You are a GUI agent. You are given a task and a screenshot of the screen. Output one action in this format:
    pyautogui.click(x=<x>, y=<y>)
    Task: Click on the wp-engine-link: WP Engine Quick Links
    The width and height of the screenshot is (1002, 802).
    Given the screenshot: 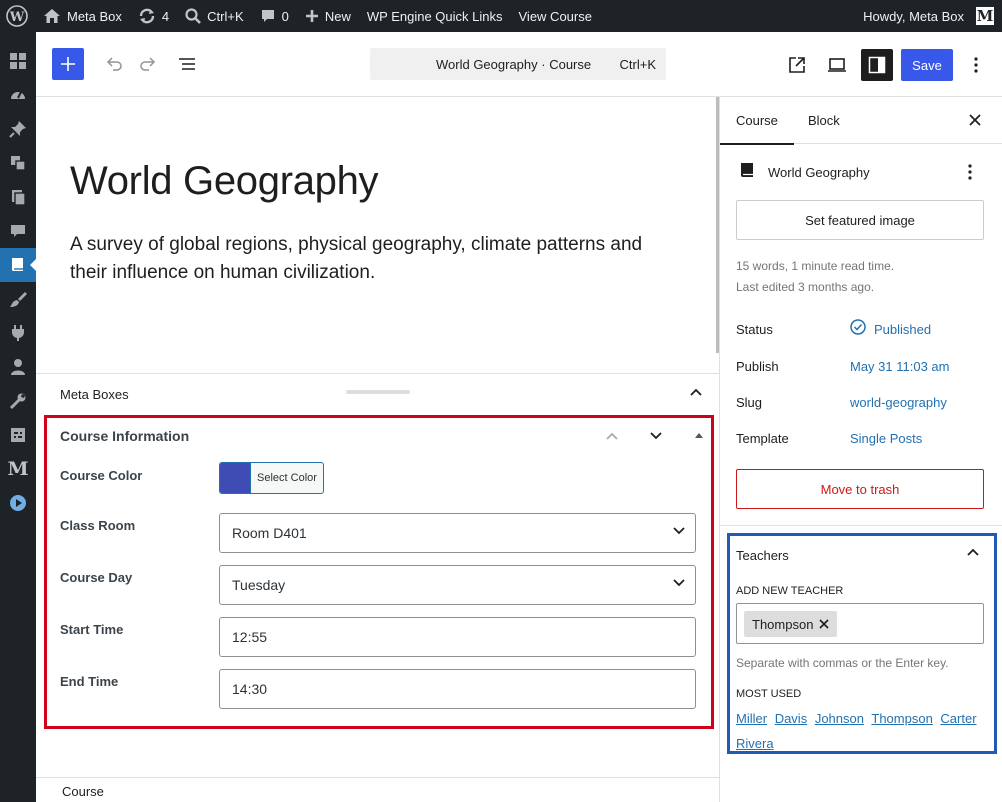 What is the action you would take?
    pyautogui.click(x=435, y=16)
    